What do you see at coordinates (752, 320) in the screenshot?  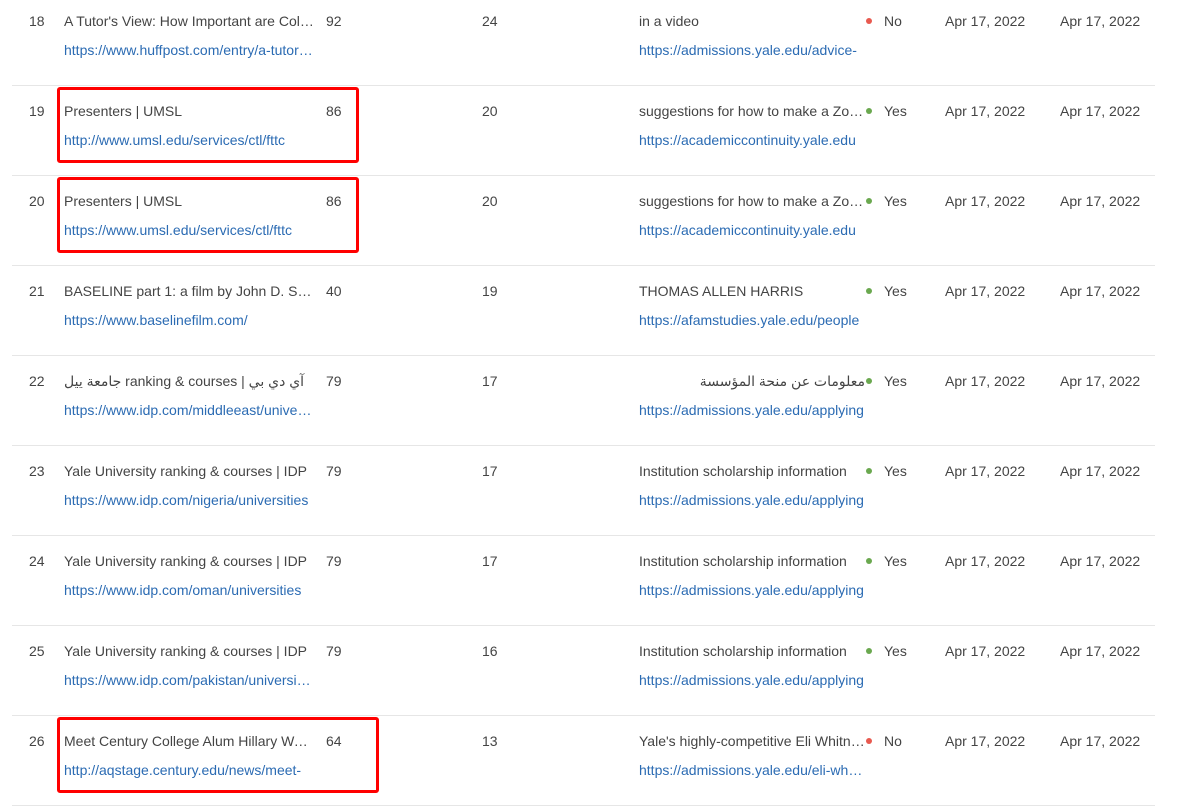 I see `target-url-link: https://afamstudies.yale.edu/people` at bounding box center [752, 320].